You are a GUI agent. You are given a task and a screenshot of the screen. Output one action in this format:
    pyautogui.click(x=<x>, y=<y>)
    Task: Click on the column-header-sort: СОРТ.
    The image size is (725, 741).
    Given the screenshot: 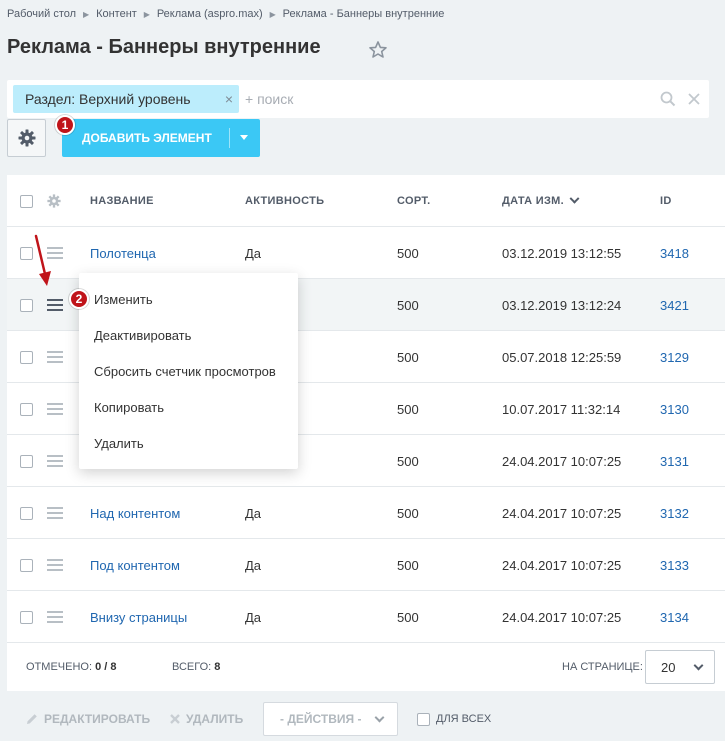 What is the action you would take?
    pyautogui.click(x=413, y=201)
    